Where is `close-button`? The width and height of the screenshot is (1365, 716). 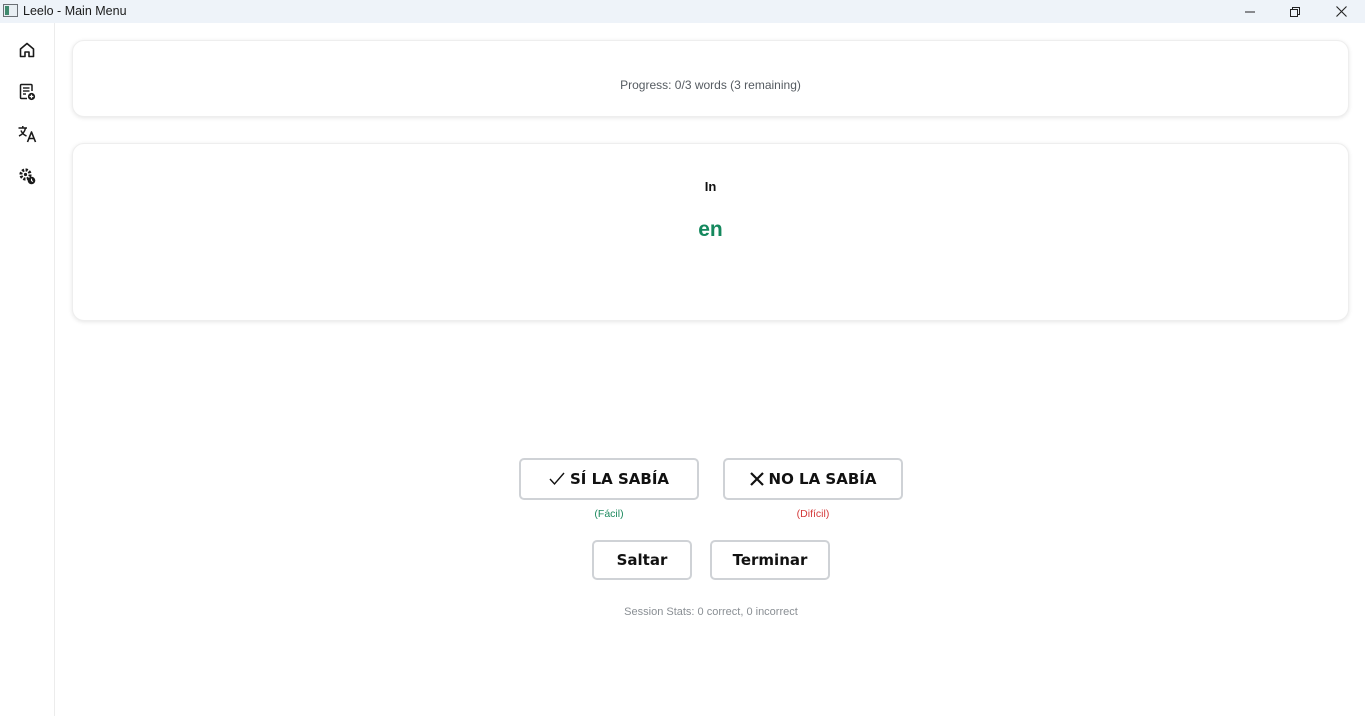
close-button is located at coordinates (1341, 11).